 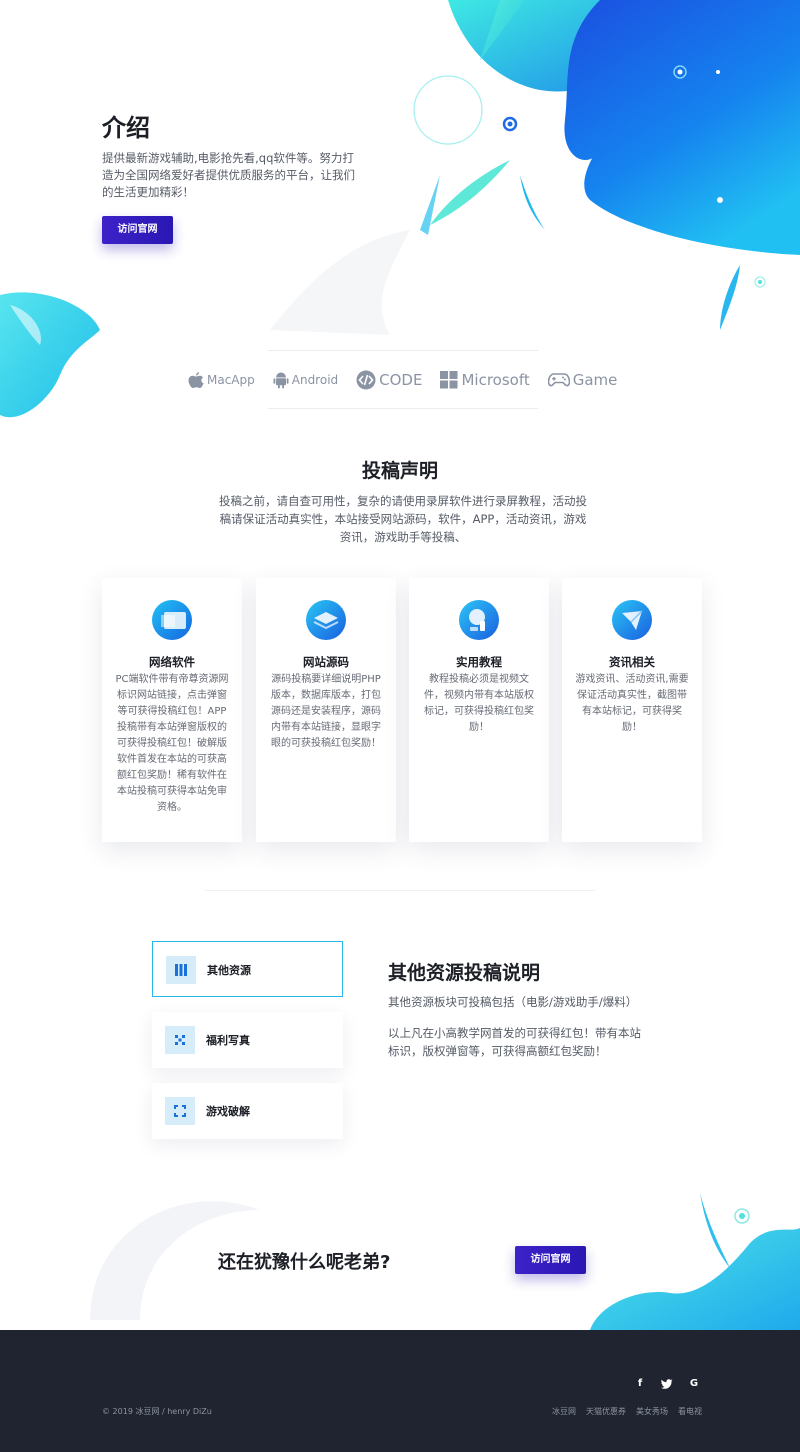 What do you see at coordinates (231, 380) in the screenshot?
I see `platform-label: MacApp` at bounding box center [231, 380].